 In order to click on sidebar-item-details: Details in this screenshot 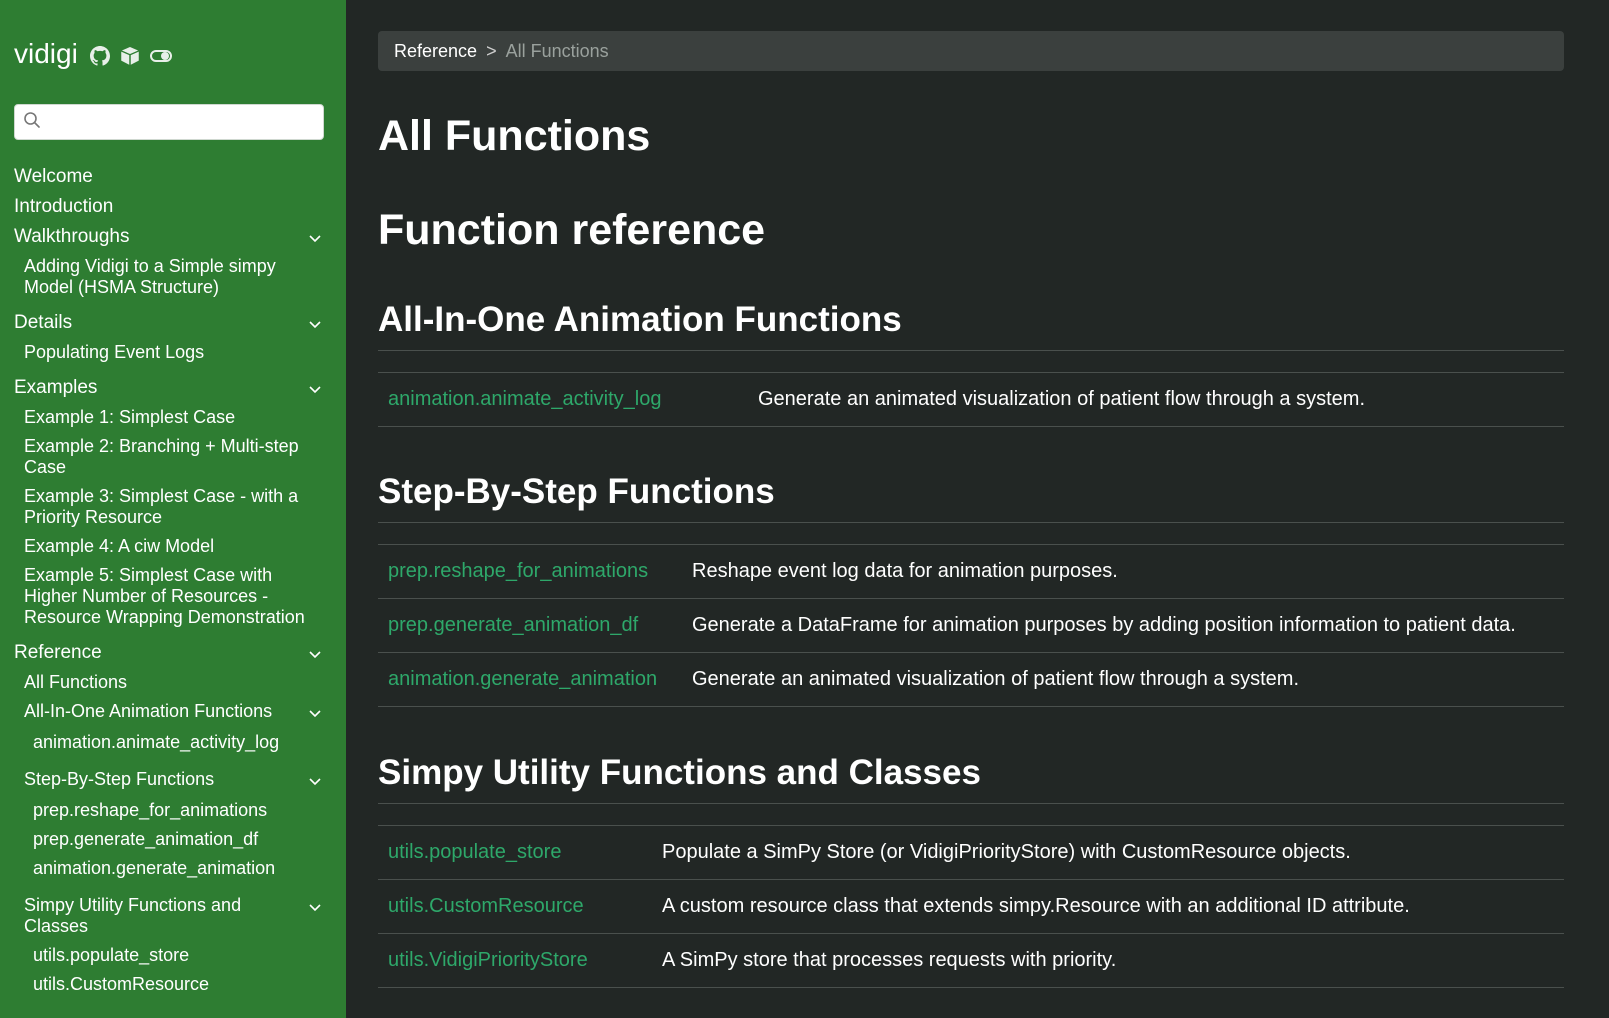, I will do `click(169, 323)`.